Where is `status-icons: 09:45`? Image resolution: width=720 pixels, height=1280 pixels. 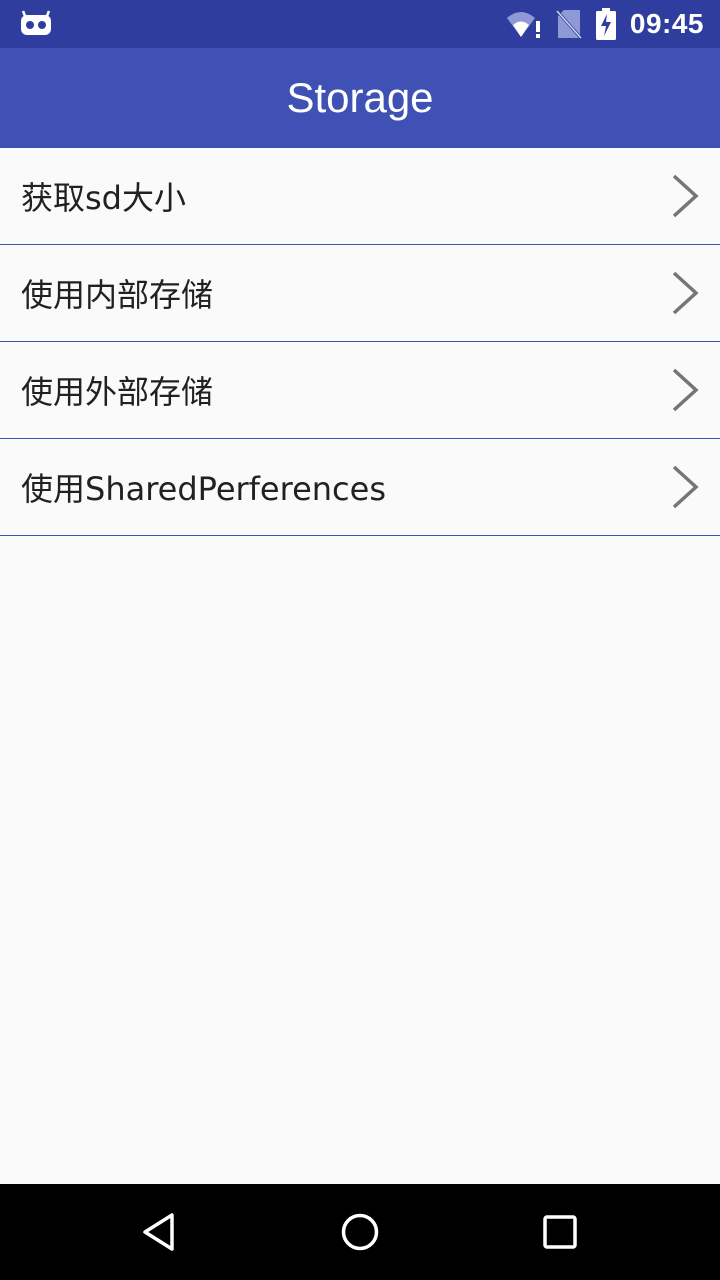
status-icons: 09:45 is located at coordinates (598, 24).